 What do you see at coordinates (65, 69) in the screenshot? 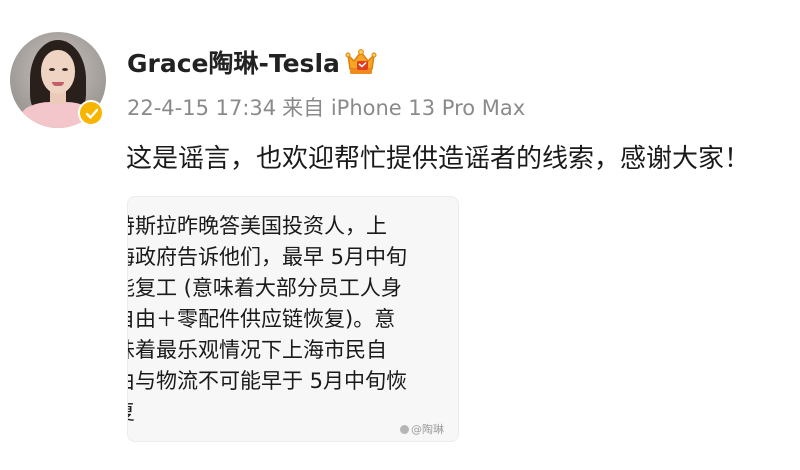
I see `avatar-eye-right` at bounding box center [65, 69].